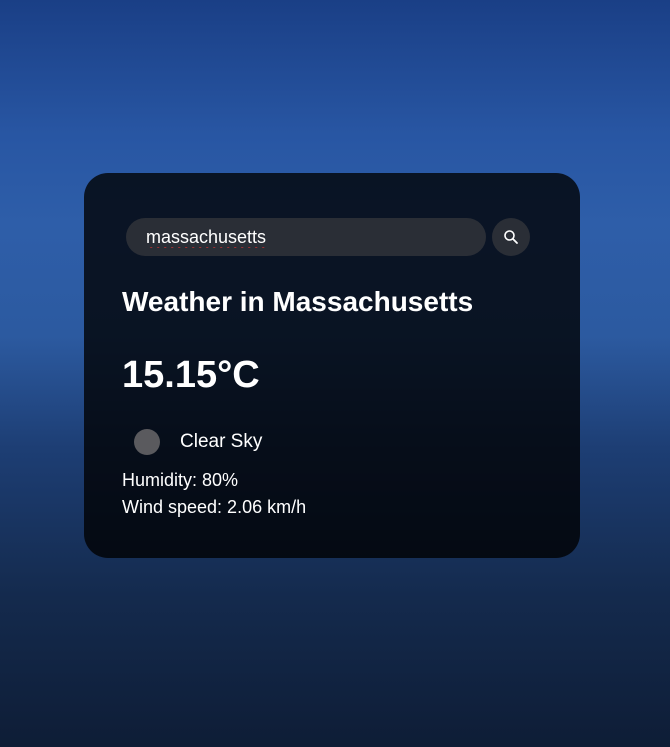 The width and height of the screenshot is (670, 747). I want to click on temperature: 15.15°C, so click(191, 375).